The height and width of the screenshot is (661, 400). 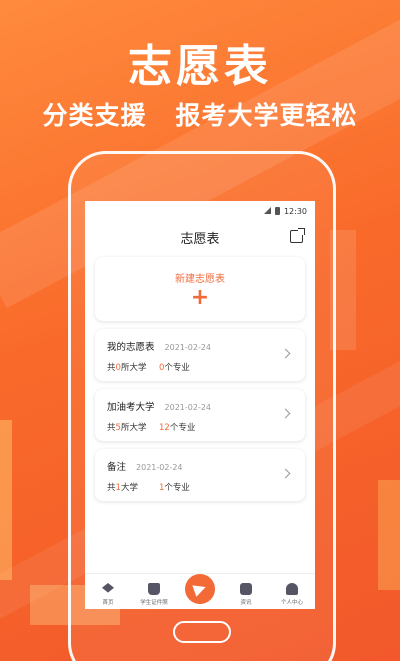 What do you see at coordinates (127, 368) in the screenshot?
I see `university-count: 共0所大学` at bounding box center [127, 368].